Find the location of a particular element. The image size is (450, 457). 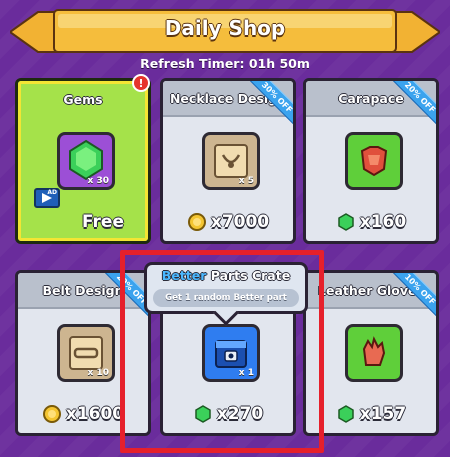

tooltip-description: Get 1 random Better part is located at coordinates (226, 298).